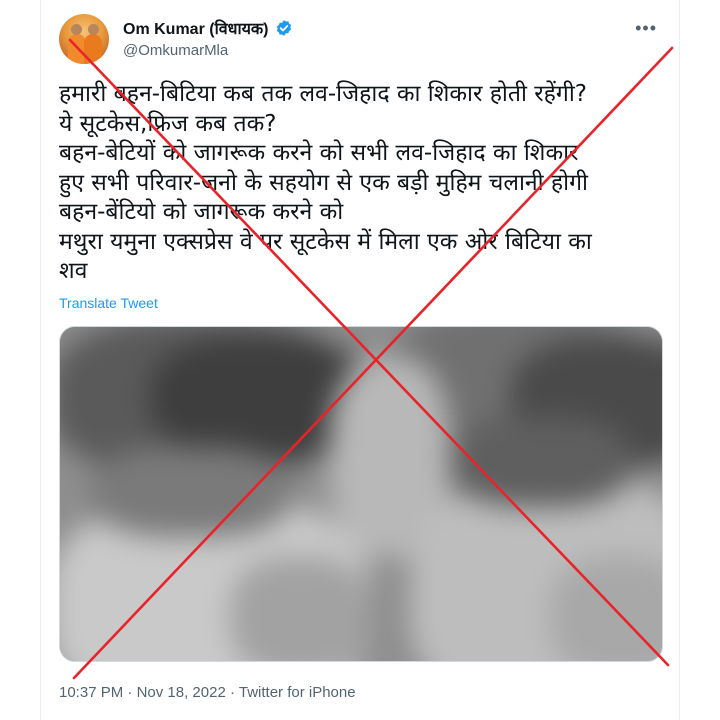 The image size is (720, 720). Describe the element at coordinates (283, 28) in the screenshot. I see `verified-badge-icon` at that location.